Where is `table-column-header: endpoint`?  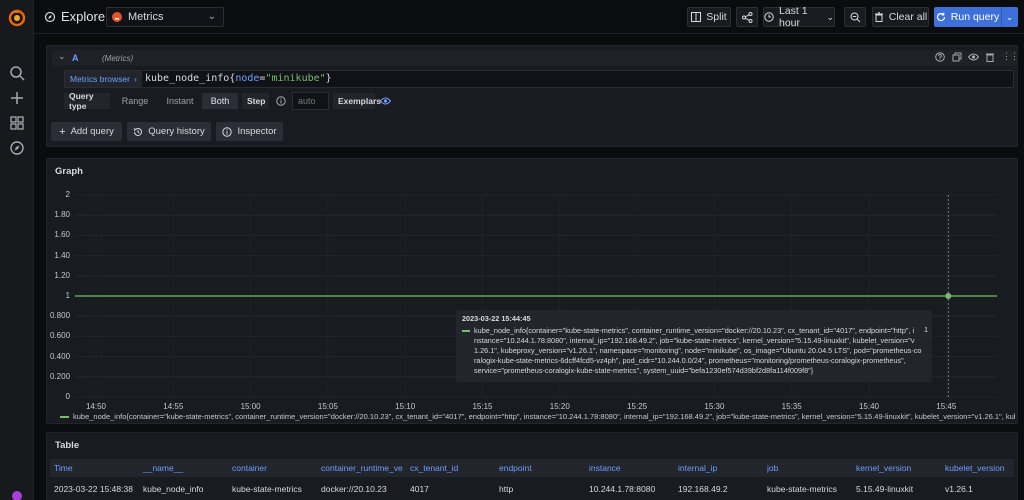
table-column-header: endpoint is located at coordinates (542, 468).